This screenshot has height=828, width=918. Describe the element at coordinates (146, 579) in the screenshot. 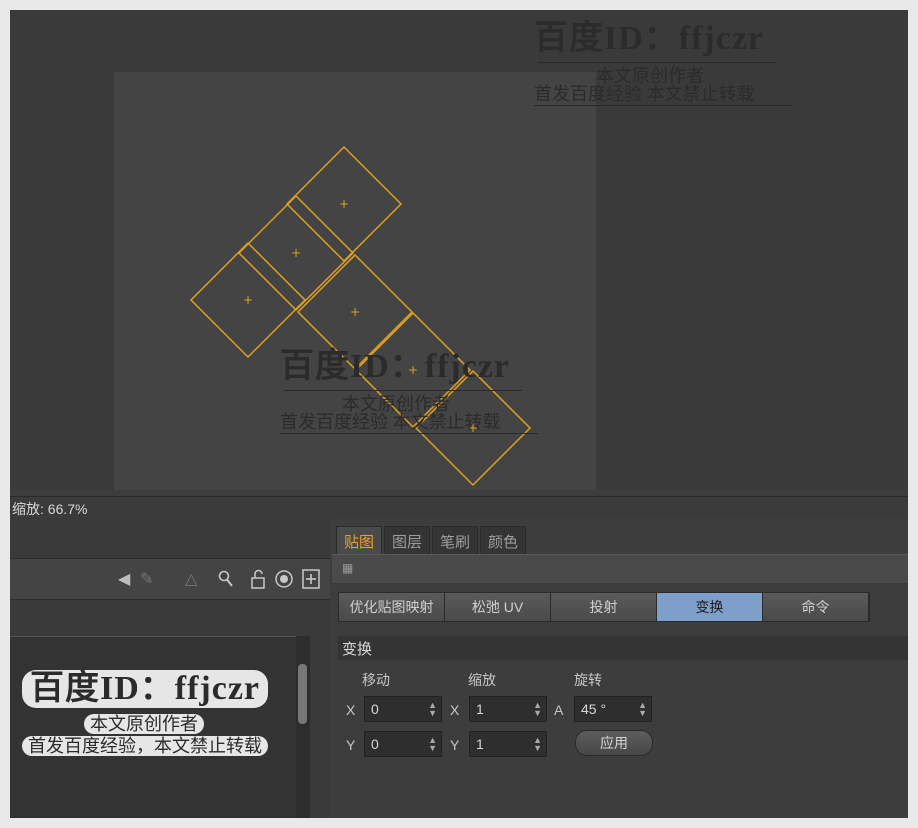

I see `pen-icon: ✎` at that location.